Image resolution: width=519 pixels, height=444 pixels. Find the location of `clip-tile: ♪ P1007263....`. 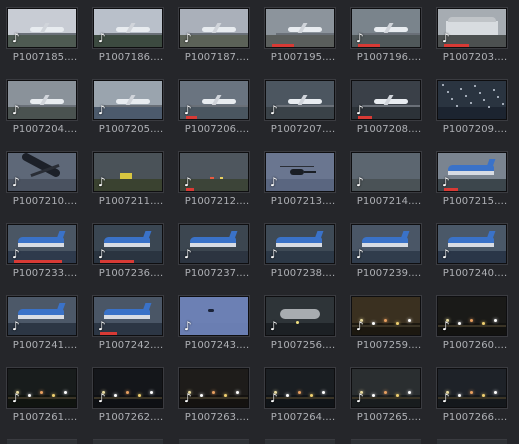

clip-tile: ♪ P1007263.... is located at coordinates (217, 404).